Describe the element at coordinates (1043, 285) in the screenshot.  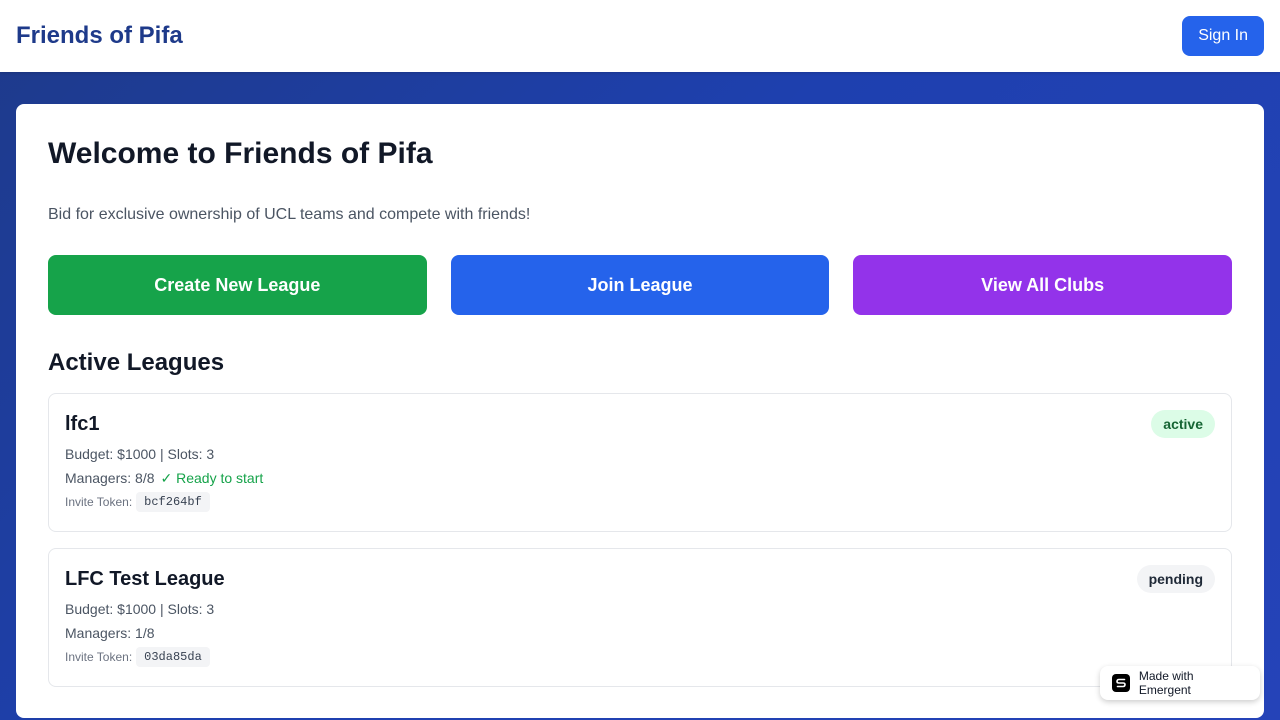
I see `view-clubs-button: View All Clubs` at that location.